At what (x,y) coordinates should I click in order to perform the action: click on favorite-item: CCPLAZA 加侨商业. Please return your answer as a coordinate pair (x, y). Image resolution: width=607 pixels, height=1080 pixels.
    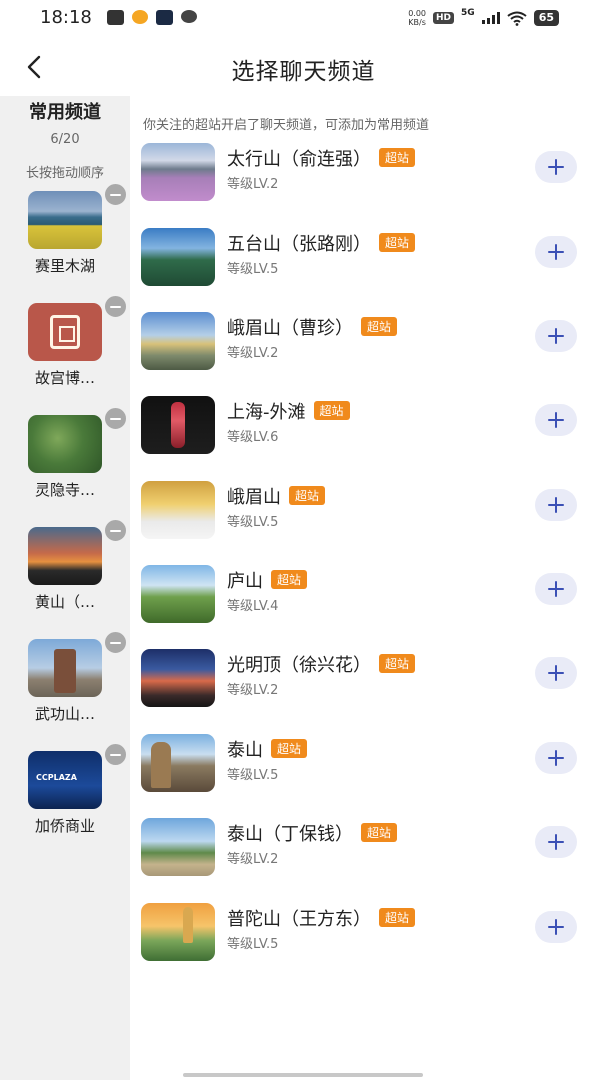
    Looking at the image, I should click on (65, 802).